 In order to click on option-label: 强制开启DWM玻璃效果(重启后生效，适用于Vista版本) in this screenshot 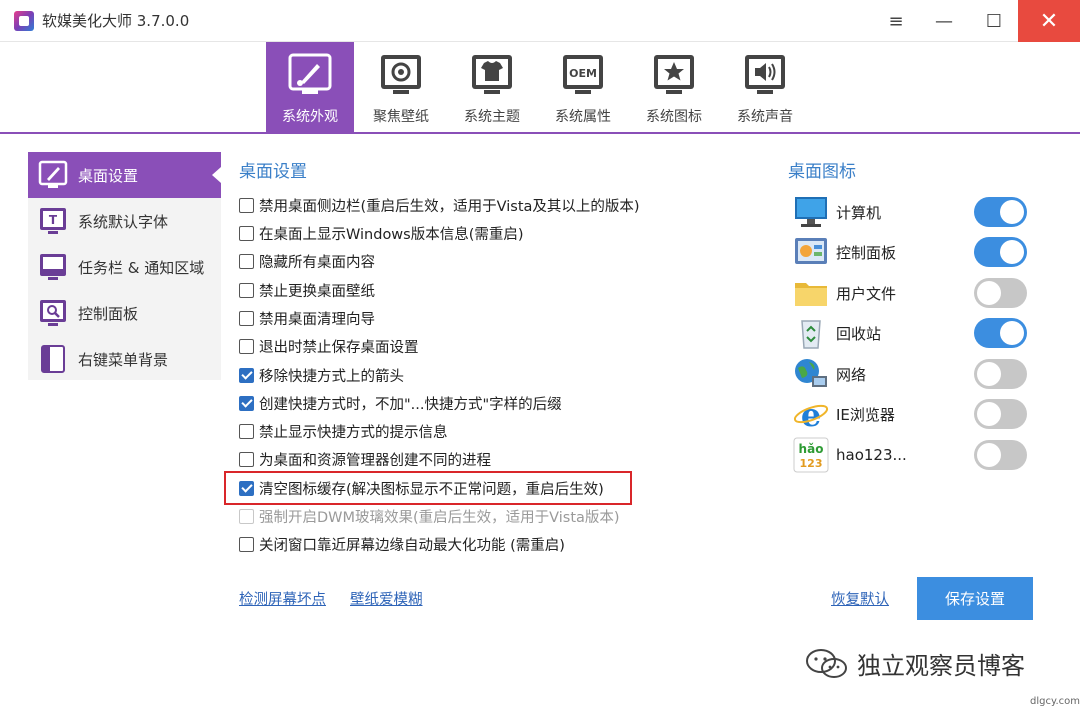, I will do `click(439, 517)`.